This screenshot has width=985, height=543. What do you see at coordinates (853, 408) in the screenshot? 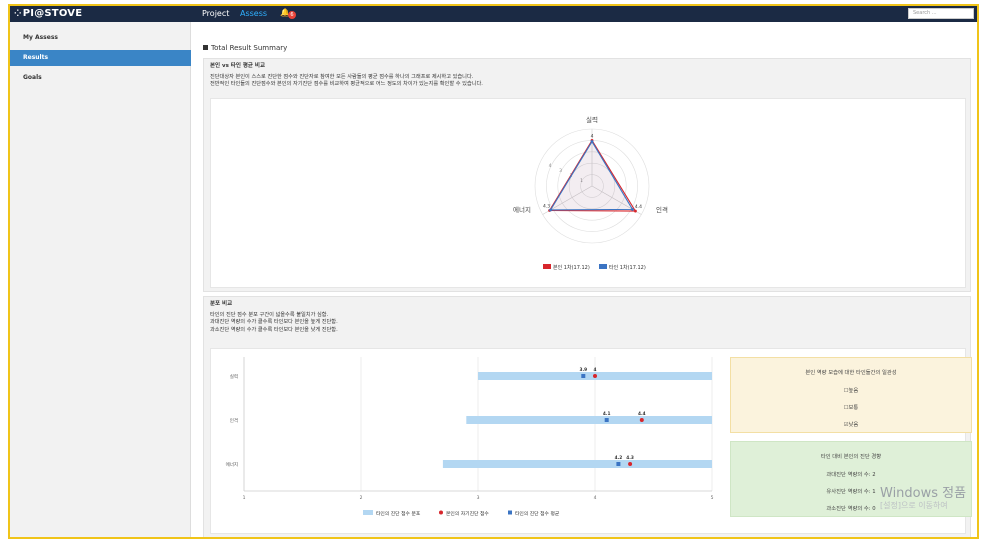
I see `consistency-option-mid-label: 보통` at bounding box center [853, 408].